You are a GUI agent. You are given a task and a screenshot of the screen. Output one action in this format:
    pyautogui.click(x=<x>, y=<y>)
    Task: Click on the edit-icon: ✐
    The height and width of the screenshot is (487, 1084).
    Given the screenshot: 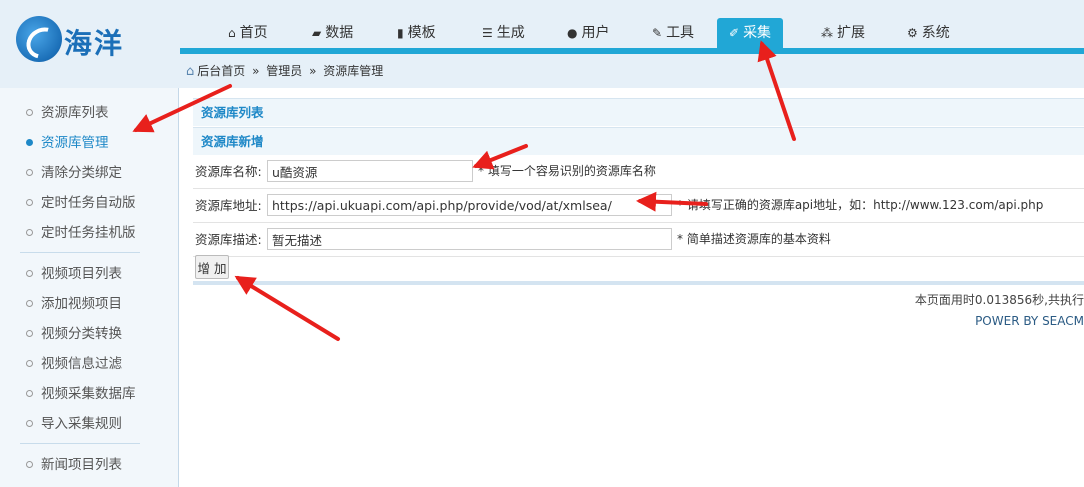 What is the action you would take?
    pyautogui.click(x=734, y=33)
    